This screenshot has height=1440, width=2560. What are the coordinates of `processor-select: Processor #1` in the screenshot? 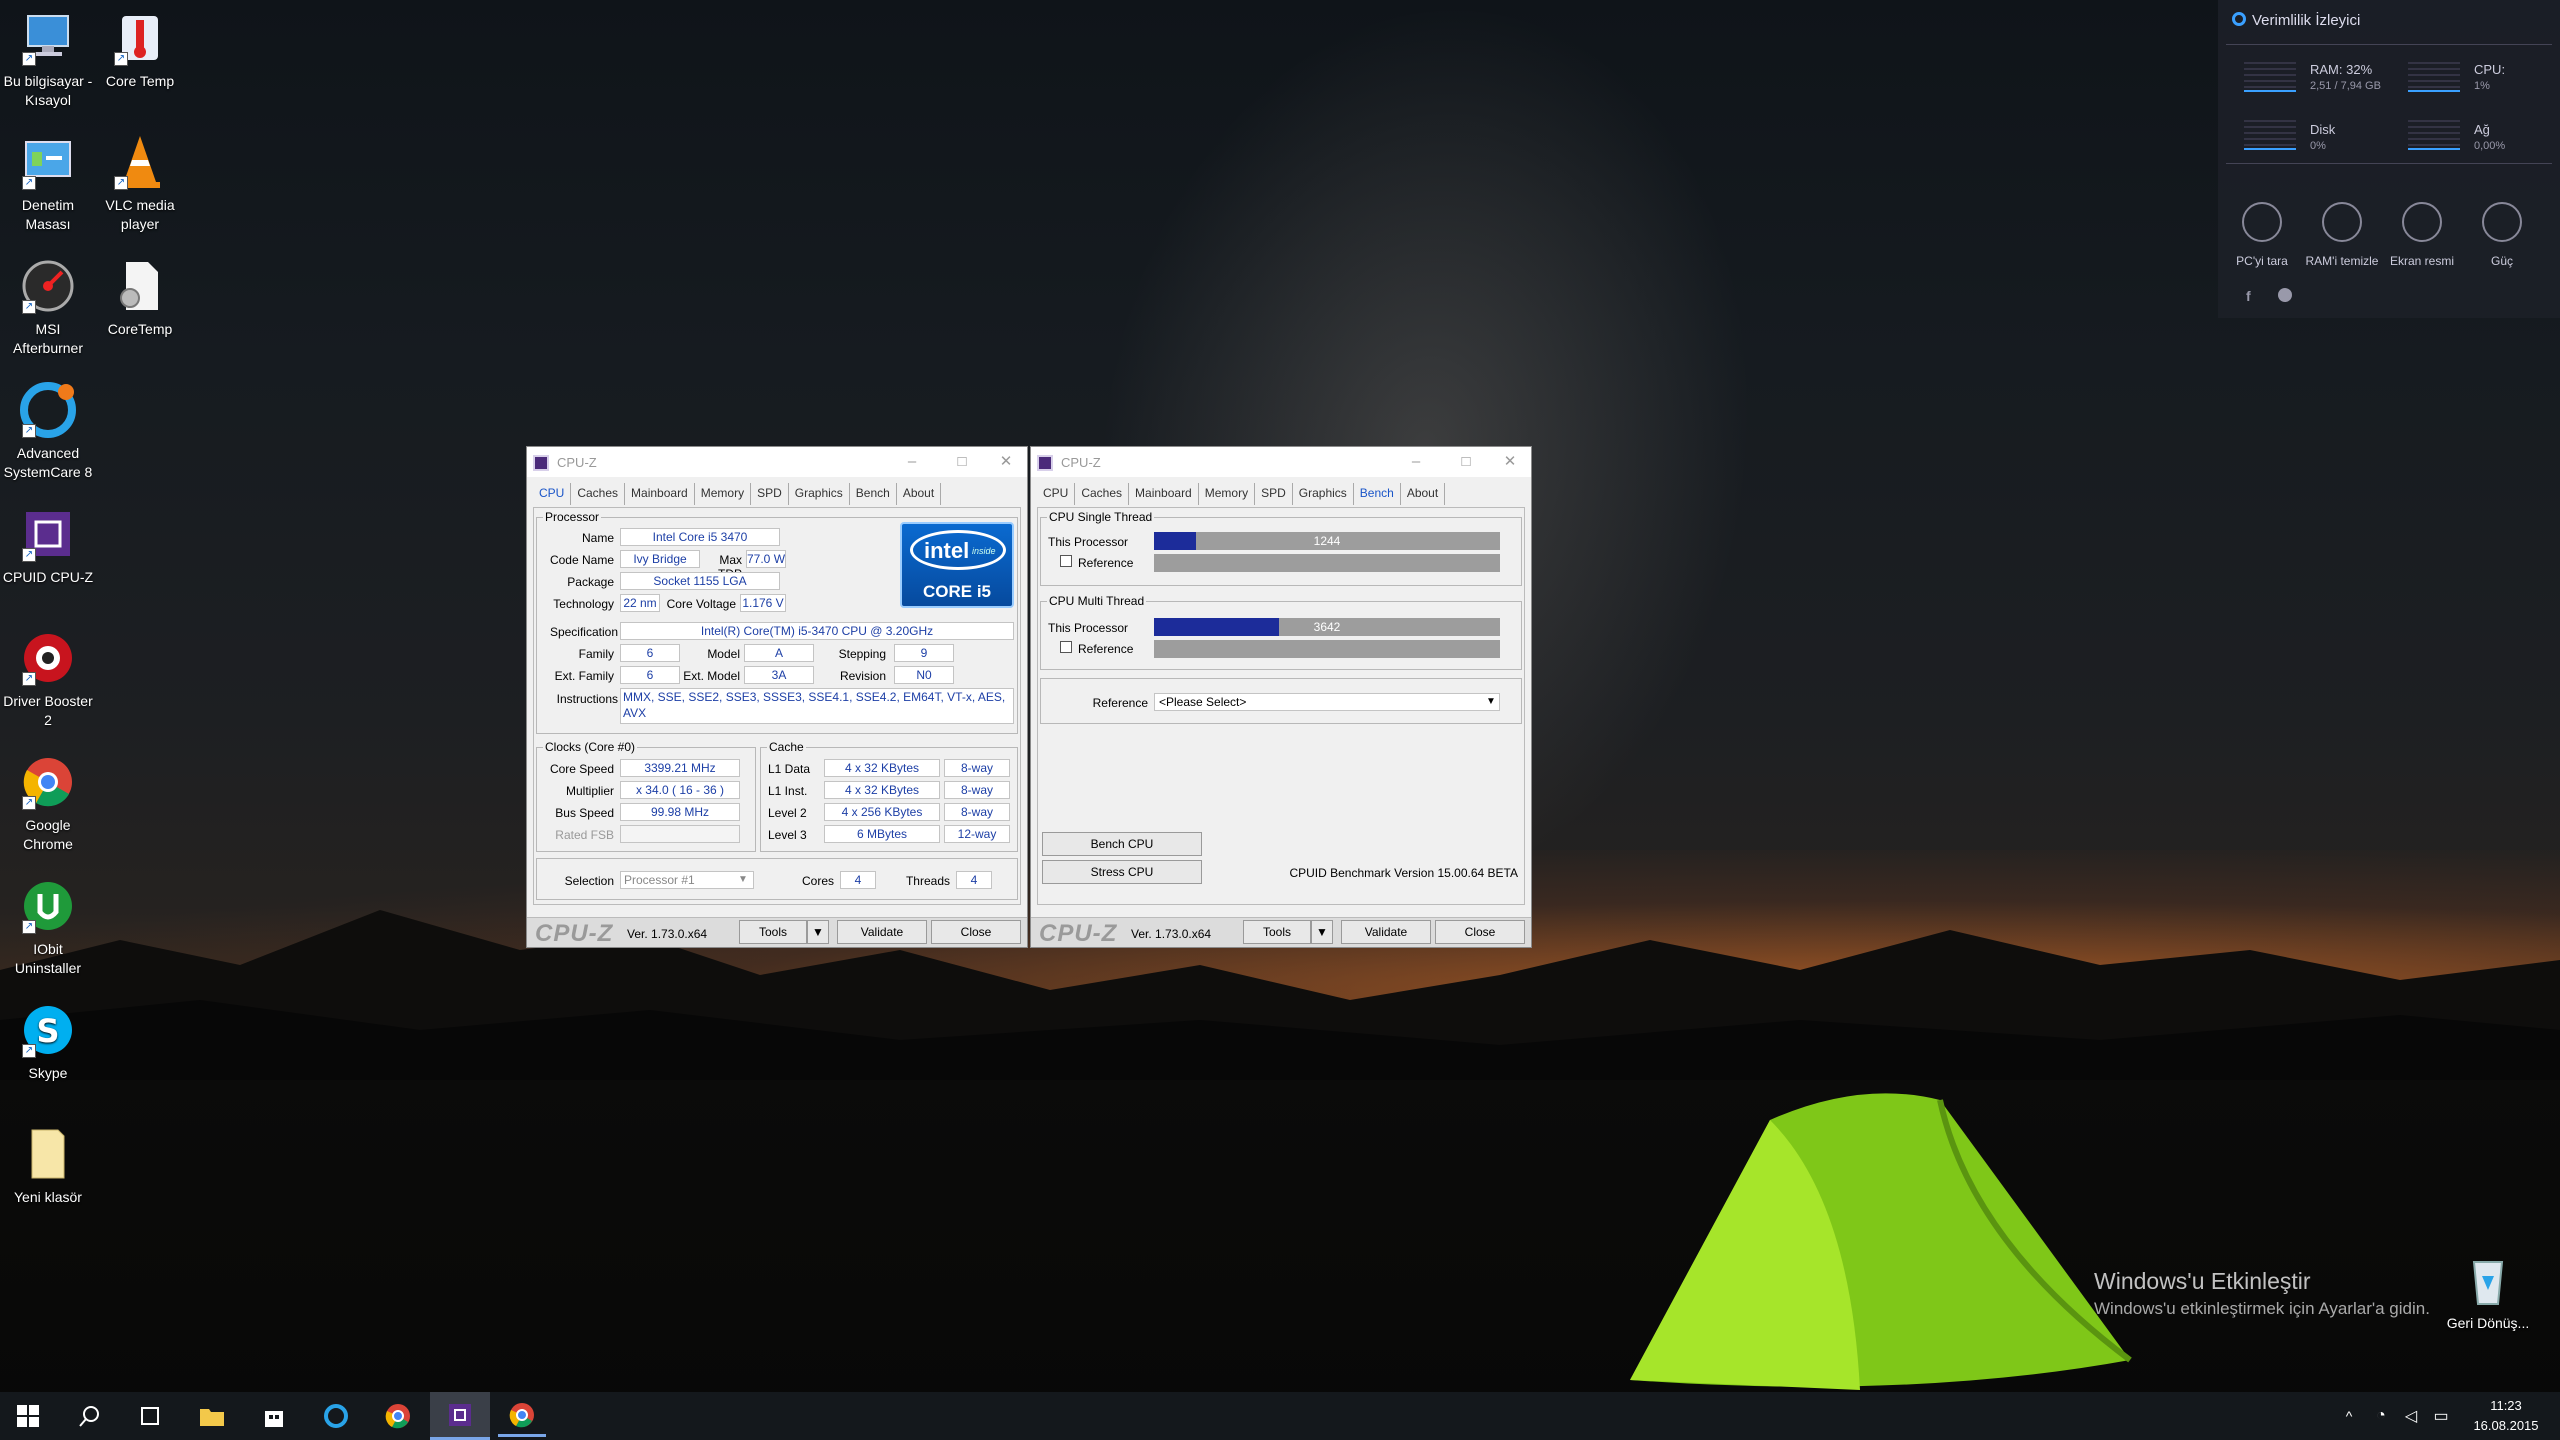 It's located at (687, 880).